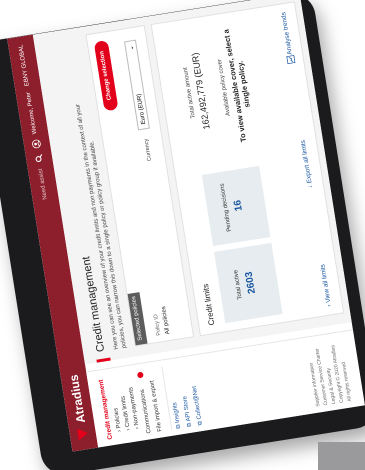 This screenshot has width=365, height=470. What do you see at coordinates (136, 85) in the screenshot?
I see `currency-select: Euro (EUR) ⌄` at bounding box center [136, 85].